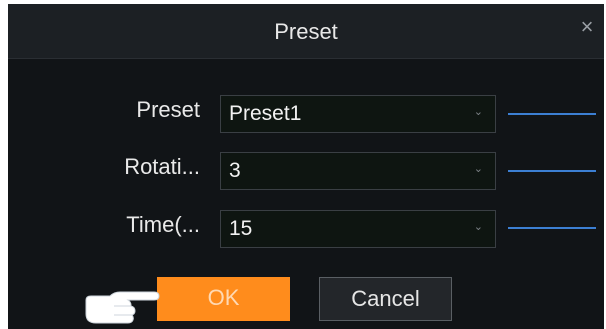 This screenshot has width=606, height=329. I want to click on pointing-hand-icon, so click(122, 307).